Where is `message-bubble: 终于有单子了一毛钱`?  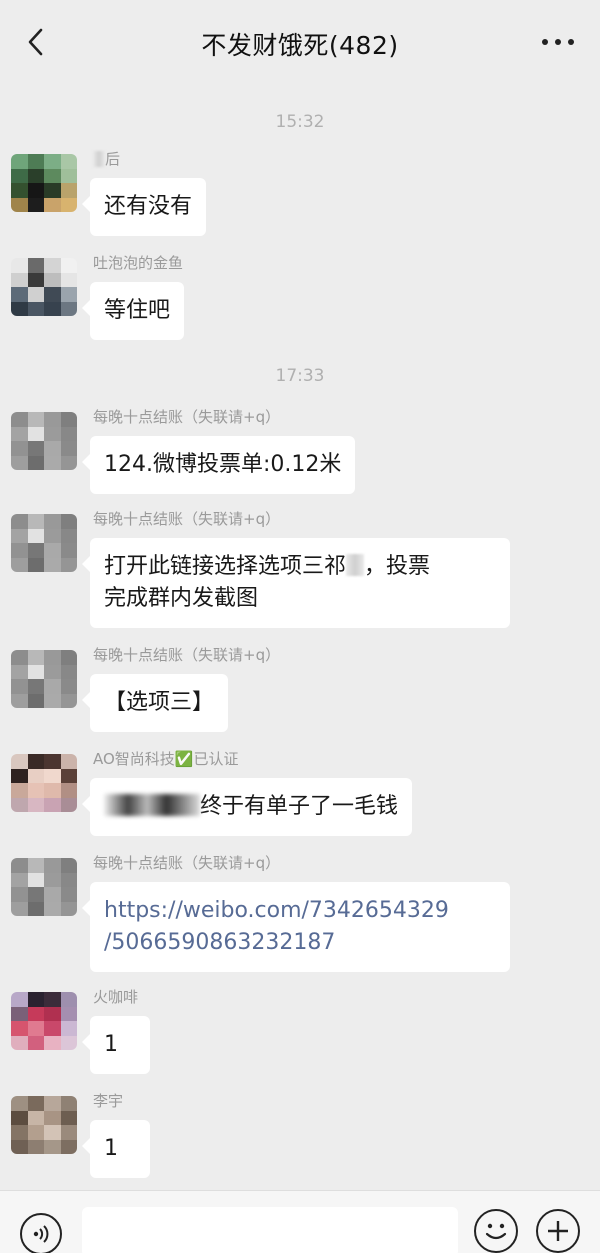 message-bubble: 终于有单子了一毛钱 is located at coordinates (247, 807).